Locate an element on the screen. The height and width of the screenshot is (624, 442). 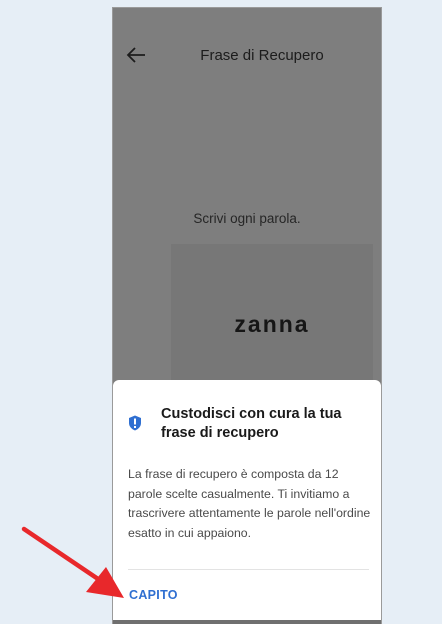
bottom-strip is located at coordinates (247, 622).